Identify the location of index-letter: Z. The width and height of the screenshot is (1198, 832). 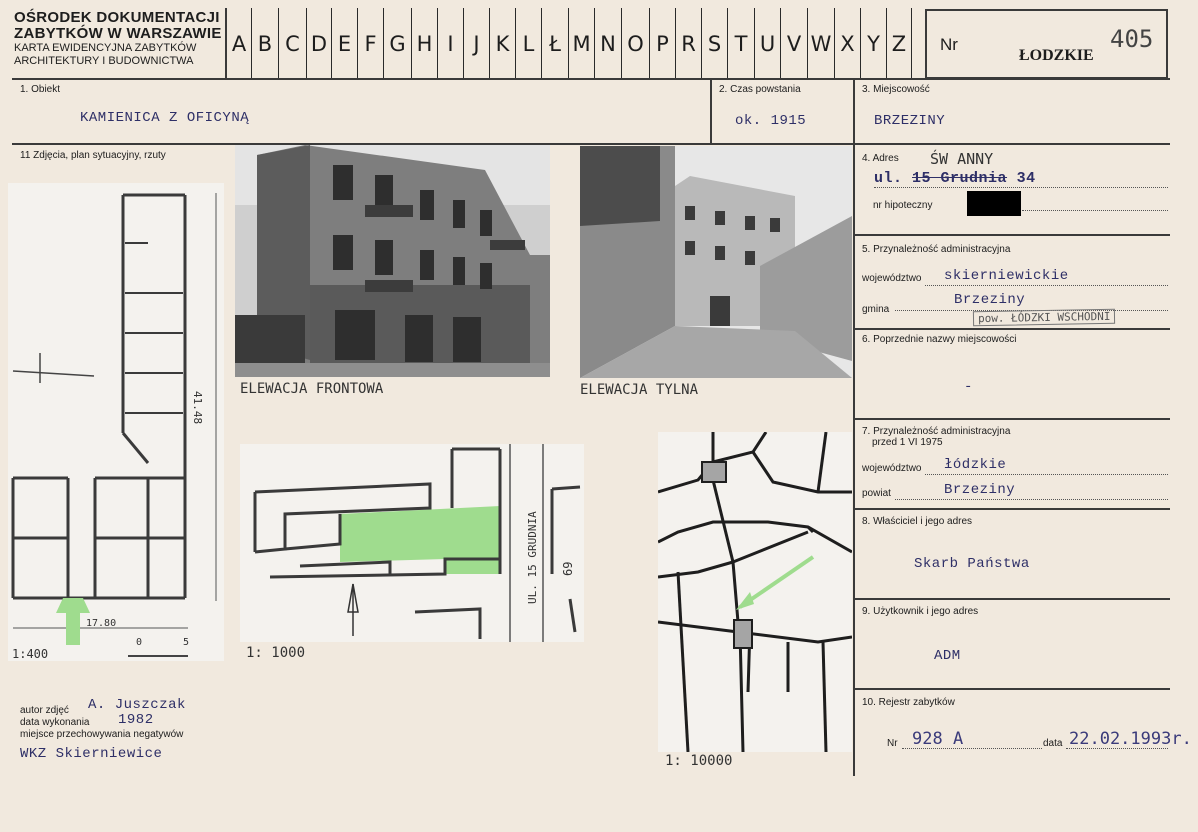
(899, 43).